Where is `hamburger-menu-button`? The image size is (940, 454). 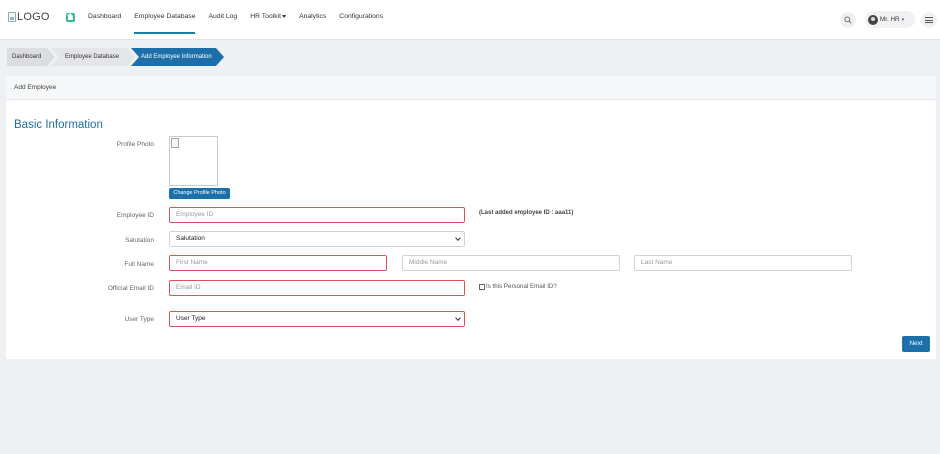
hamburger-menu-button is located at coordinates (929, 20).